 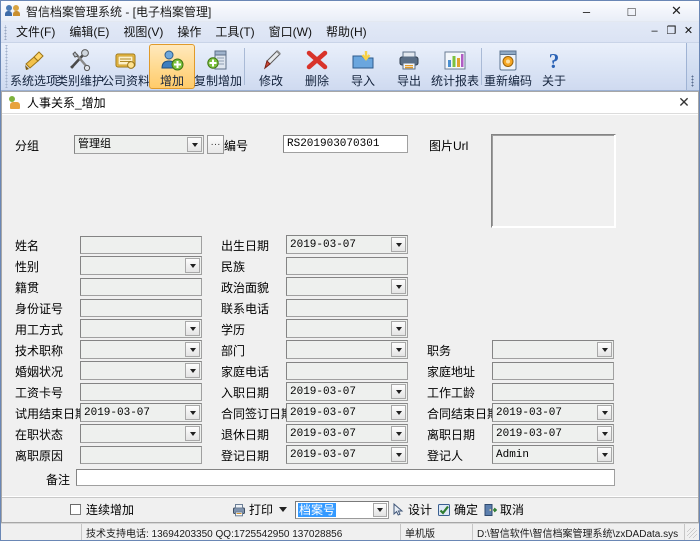 I want to click on resignation-date-combo: 2019-03-07, so click(x=553, y=433).